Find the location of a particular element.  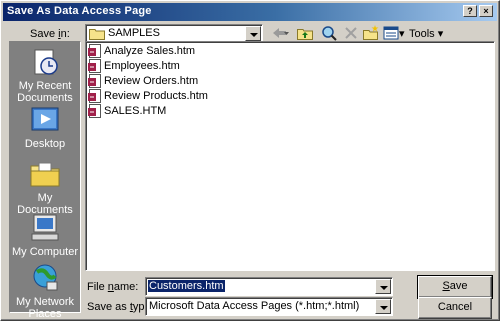

place-my-computer: My Computer is located at coordinates (45, 235).